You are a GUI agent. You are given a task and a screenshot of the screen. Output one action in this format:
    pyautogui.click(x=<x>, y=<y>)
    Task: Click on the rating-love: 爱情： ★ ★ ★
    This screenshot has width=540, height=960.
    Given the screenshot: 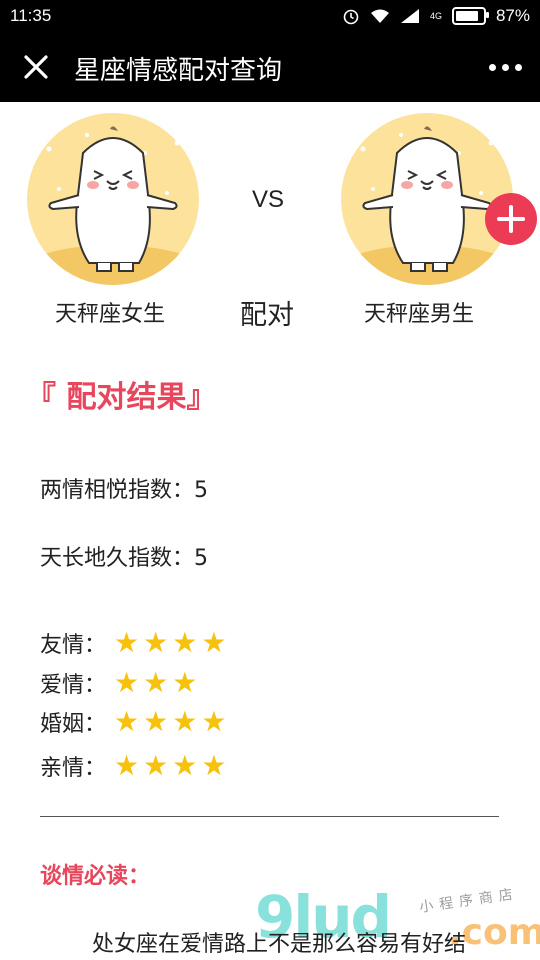 What is the action you would take?
    pyautogui.click(x=118, y=683)
    